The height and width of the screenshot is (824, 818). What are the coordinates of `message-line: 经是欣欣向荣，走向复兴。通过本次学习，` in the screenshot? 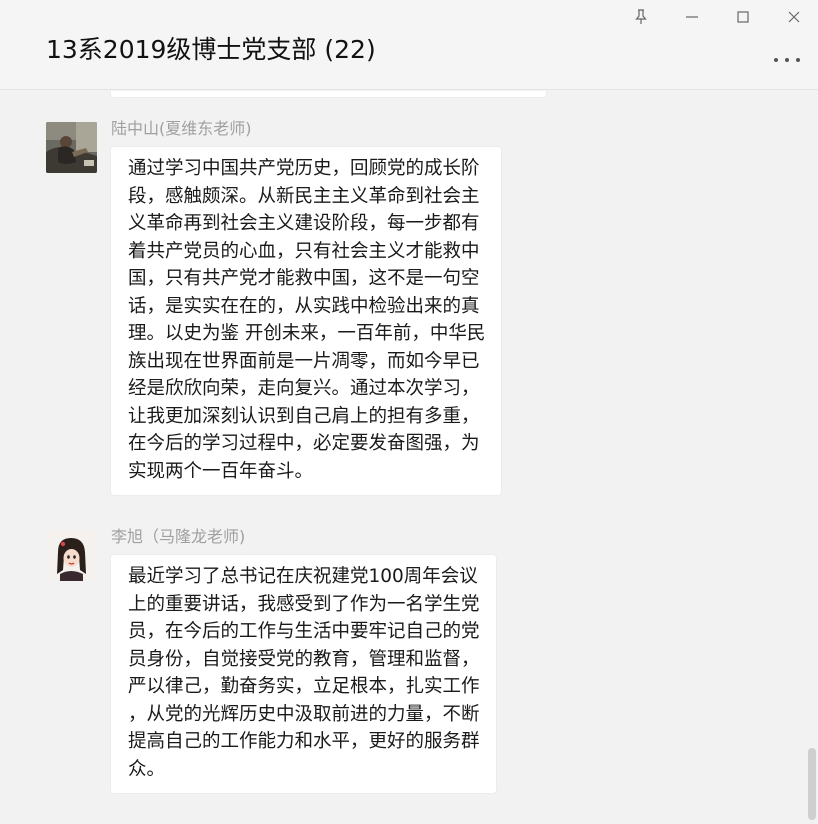 It's located at (304, 388).